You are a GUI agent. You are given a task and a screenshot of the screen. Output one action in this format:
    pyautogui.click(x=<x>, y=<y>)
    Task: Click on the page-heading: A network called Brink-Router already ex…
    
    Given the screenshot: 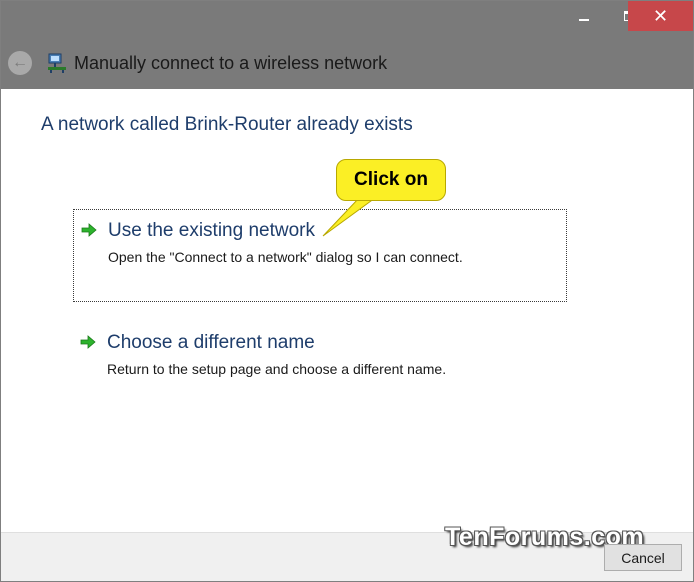 What is the action you would take?
    pyautogui.click(x=227, y=124)
    